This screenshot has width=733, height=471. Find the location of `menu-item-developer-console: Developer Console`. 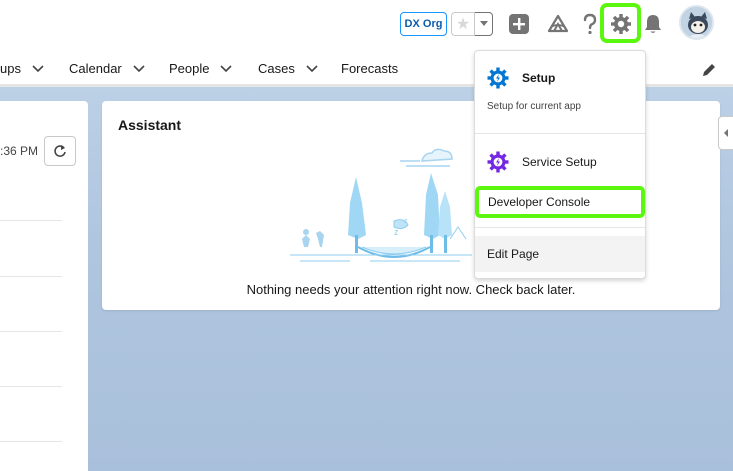

menu-item-developer-console: Developer Console is located at coordinates (560, 202).